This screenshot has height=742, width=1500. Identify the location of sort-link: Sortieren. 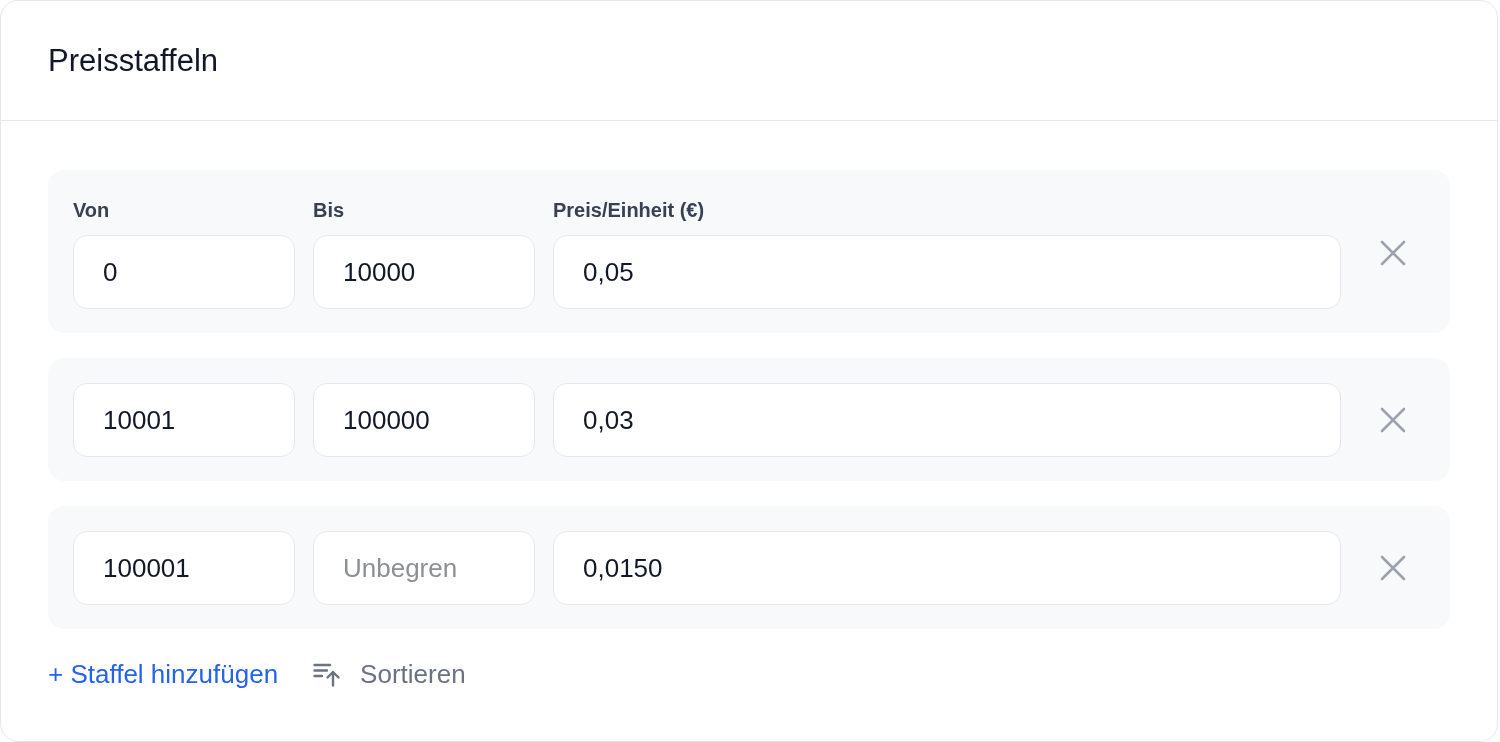
(413, 674).